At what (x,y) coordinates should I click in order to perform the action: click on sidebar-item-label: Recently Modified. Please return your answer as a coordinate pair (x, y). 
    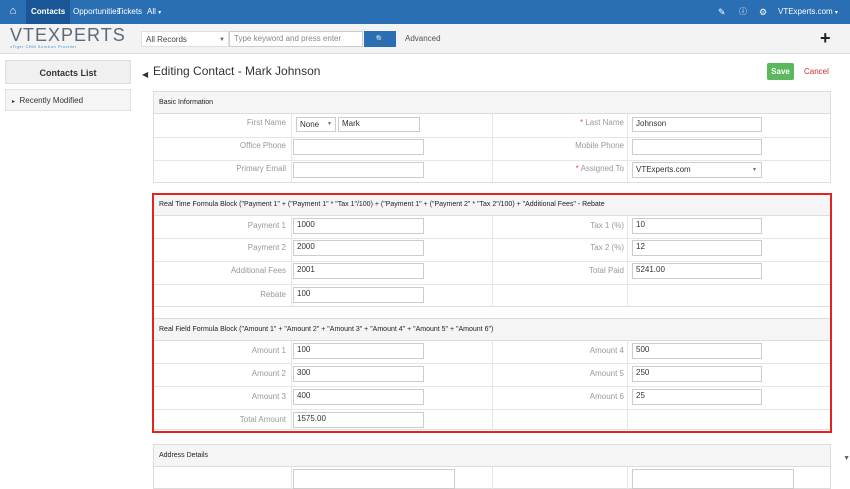
    Looking at the image, I should click on (51, 100).